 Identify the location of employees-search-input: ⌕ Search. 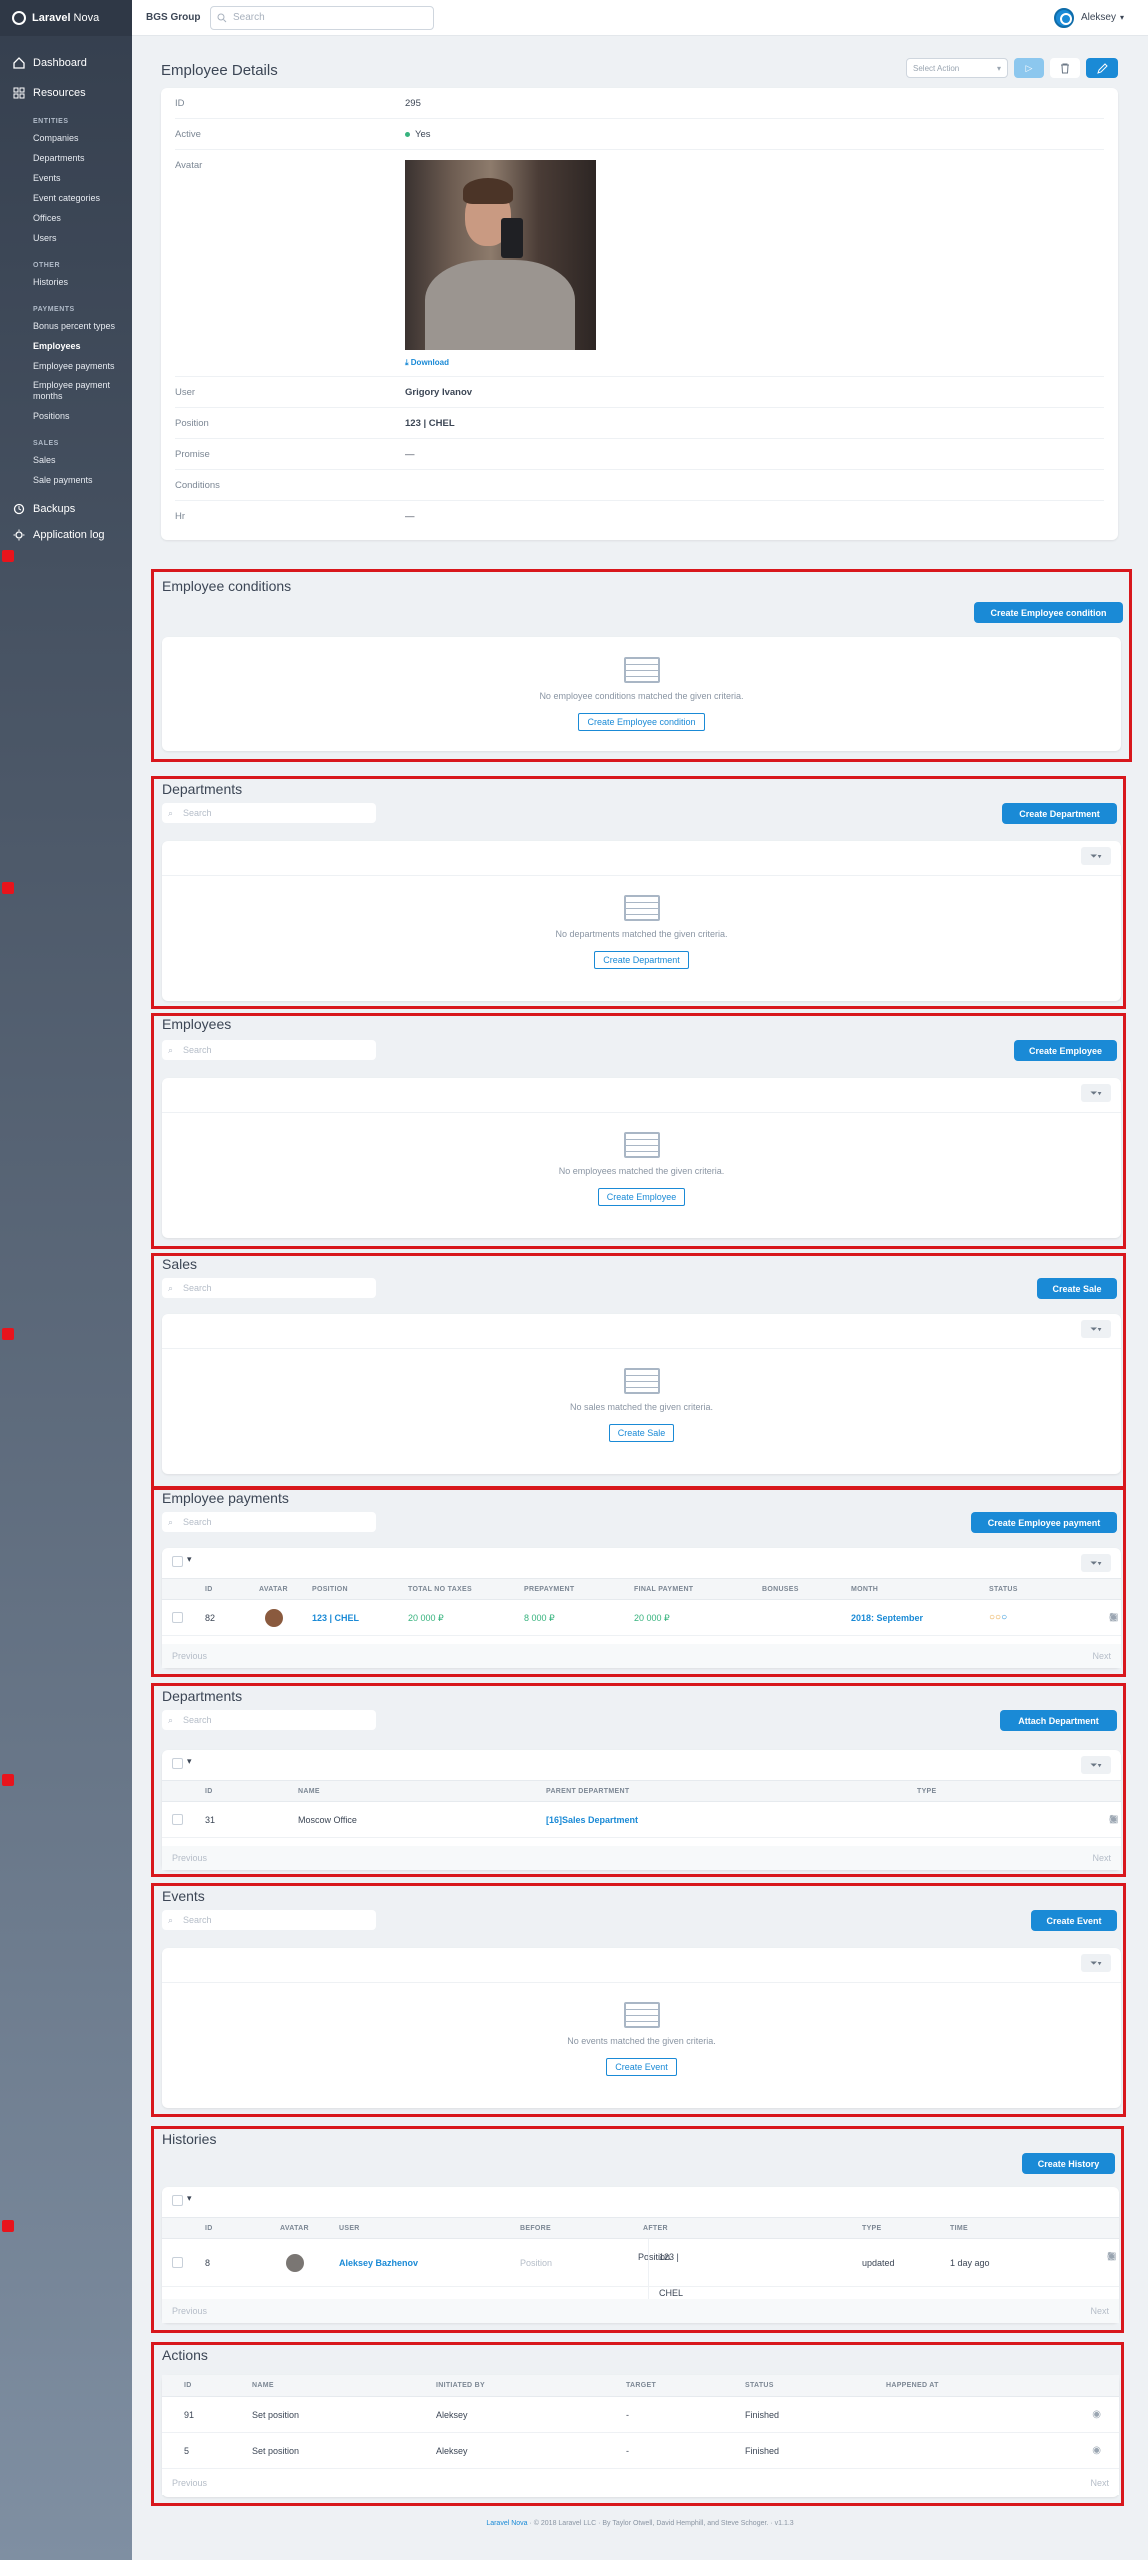
(269, 1050).